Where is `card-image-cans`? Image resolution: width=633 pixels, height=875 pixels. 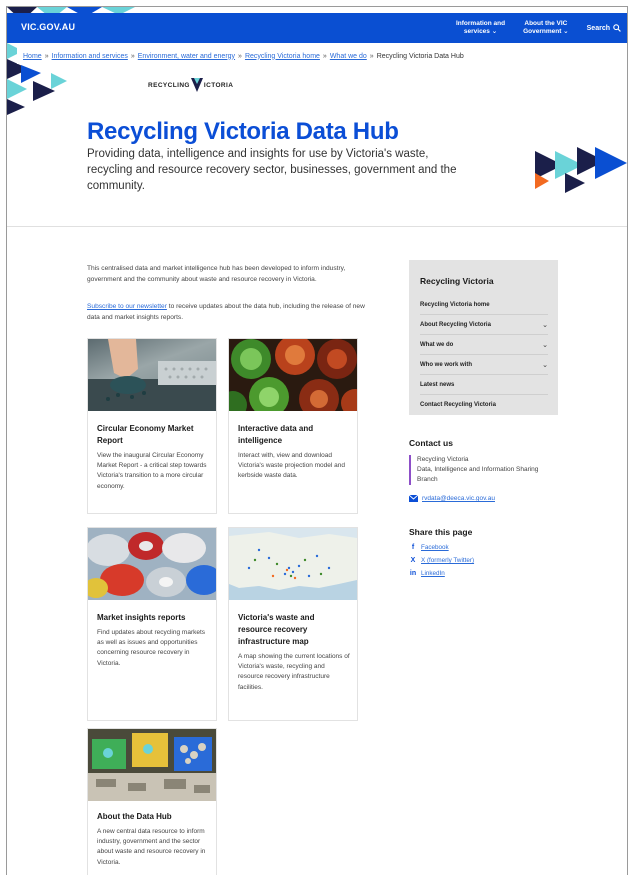
card-image-cans is located at coordinates (152, 564).